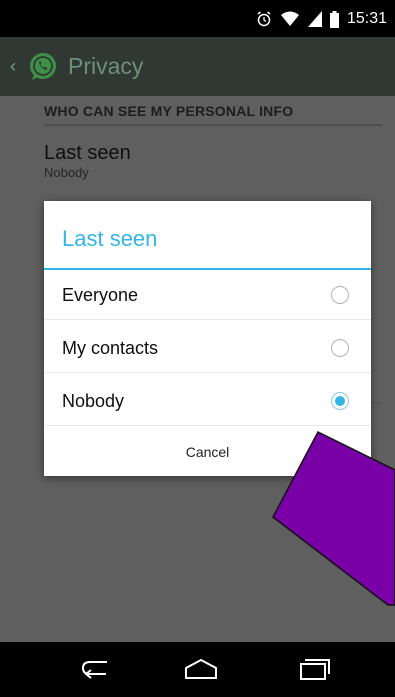  What do you see at coordinates (201, 669) in the screenshot?
I see `home-icon` at bounding box center [201, 669].